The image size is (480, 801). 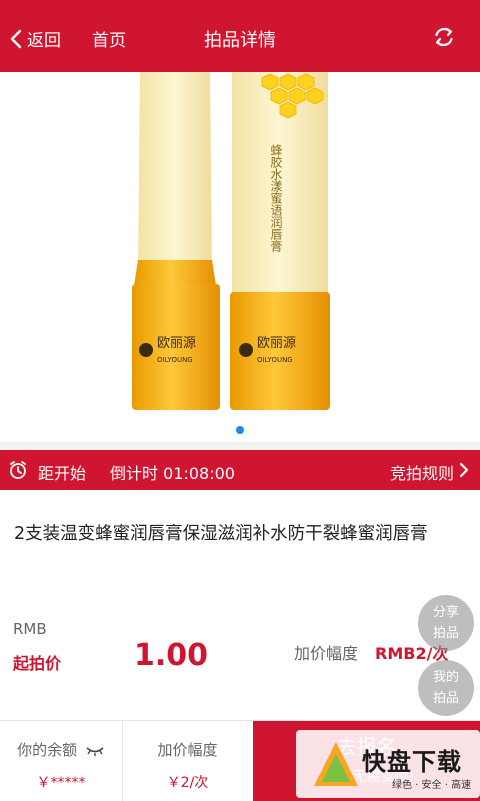 What do you see at coordinates (446, 688) in the screenshot?
I see `my-items-button: 我的 拍品` at bounding box center [446, 688].